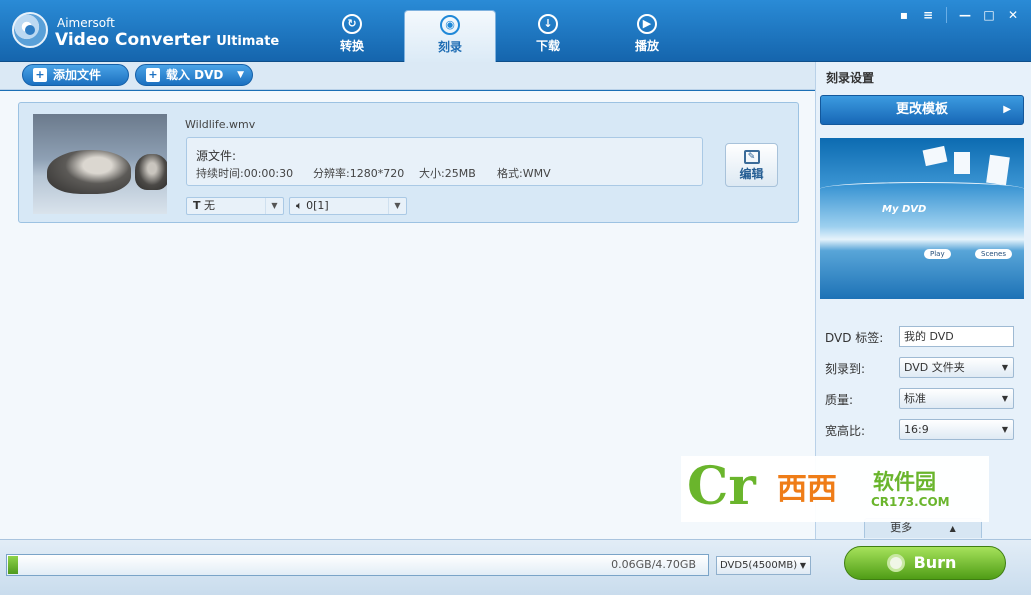 The height and width of the screenshot is (595, 1031). What do you see at coordinates (922, 218) in the screenshot?
I see `menu-template-preview: My DVD Play Scenes` at bounding box center [922, 218].